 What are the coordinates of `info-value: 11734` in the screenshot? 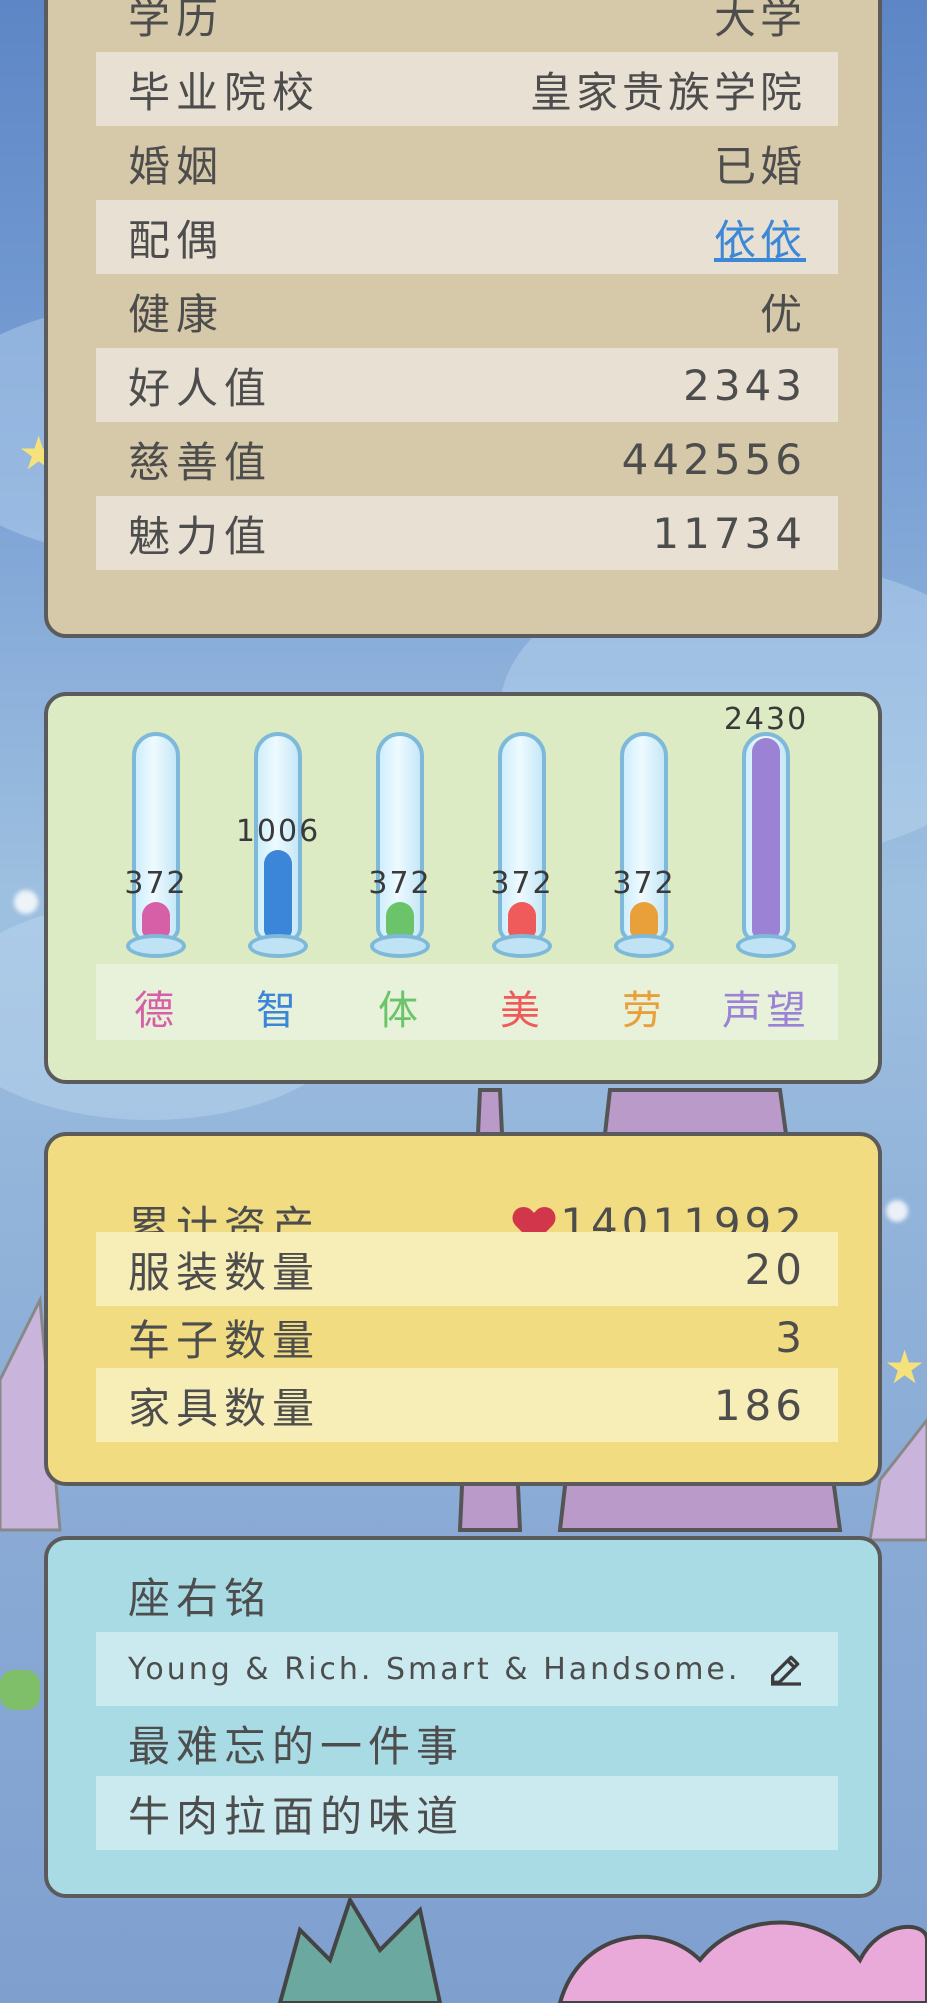 It's located at (729, 533).